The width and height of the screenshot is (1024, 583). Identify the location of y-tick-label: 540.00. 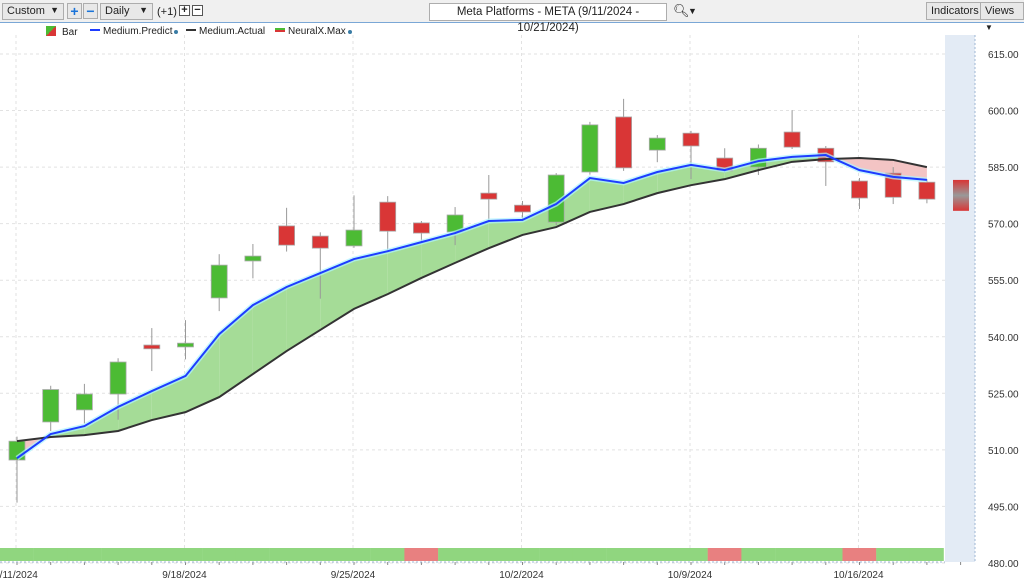
(1003, 338).